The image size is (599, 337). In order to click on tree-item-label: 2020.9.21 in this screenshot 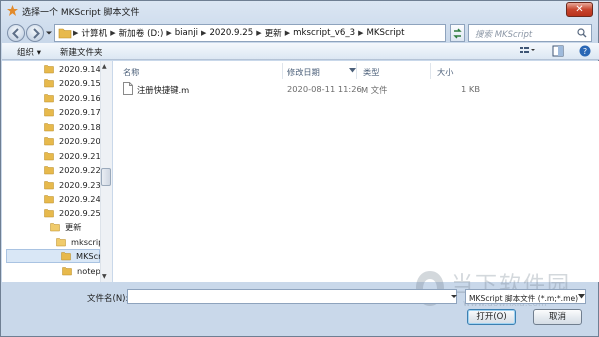, I will do `click(80, 156)`.